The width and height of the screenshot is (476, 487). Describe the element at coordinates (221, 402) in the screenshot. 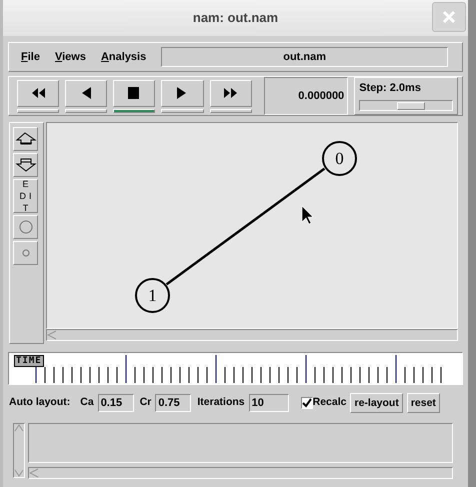

I see `field-label: Iterations` at that location.